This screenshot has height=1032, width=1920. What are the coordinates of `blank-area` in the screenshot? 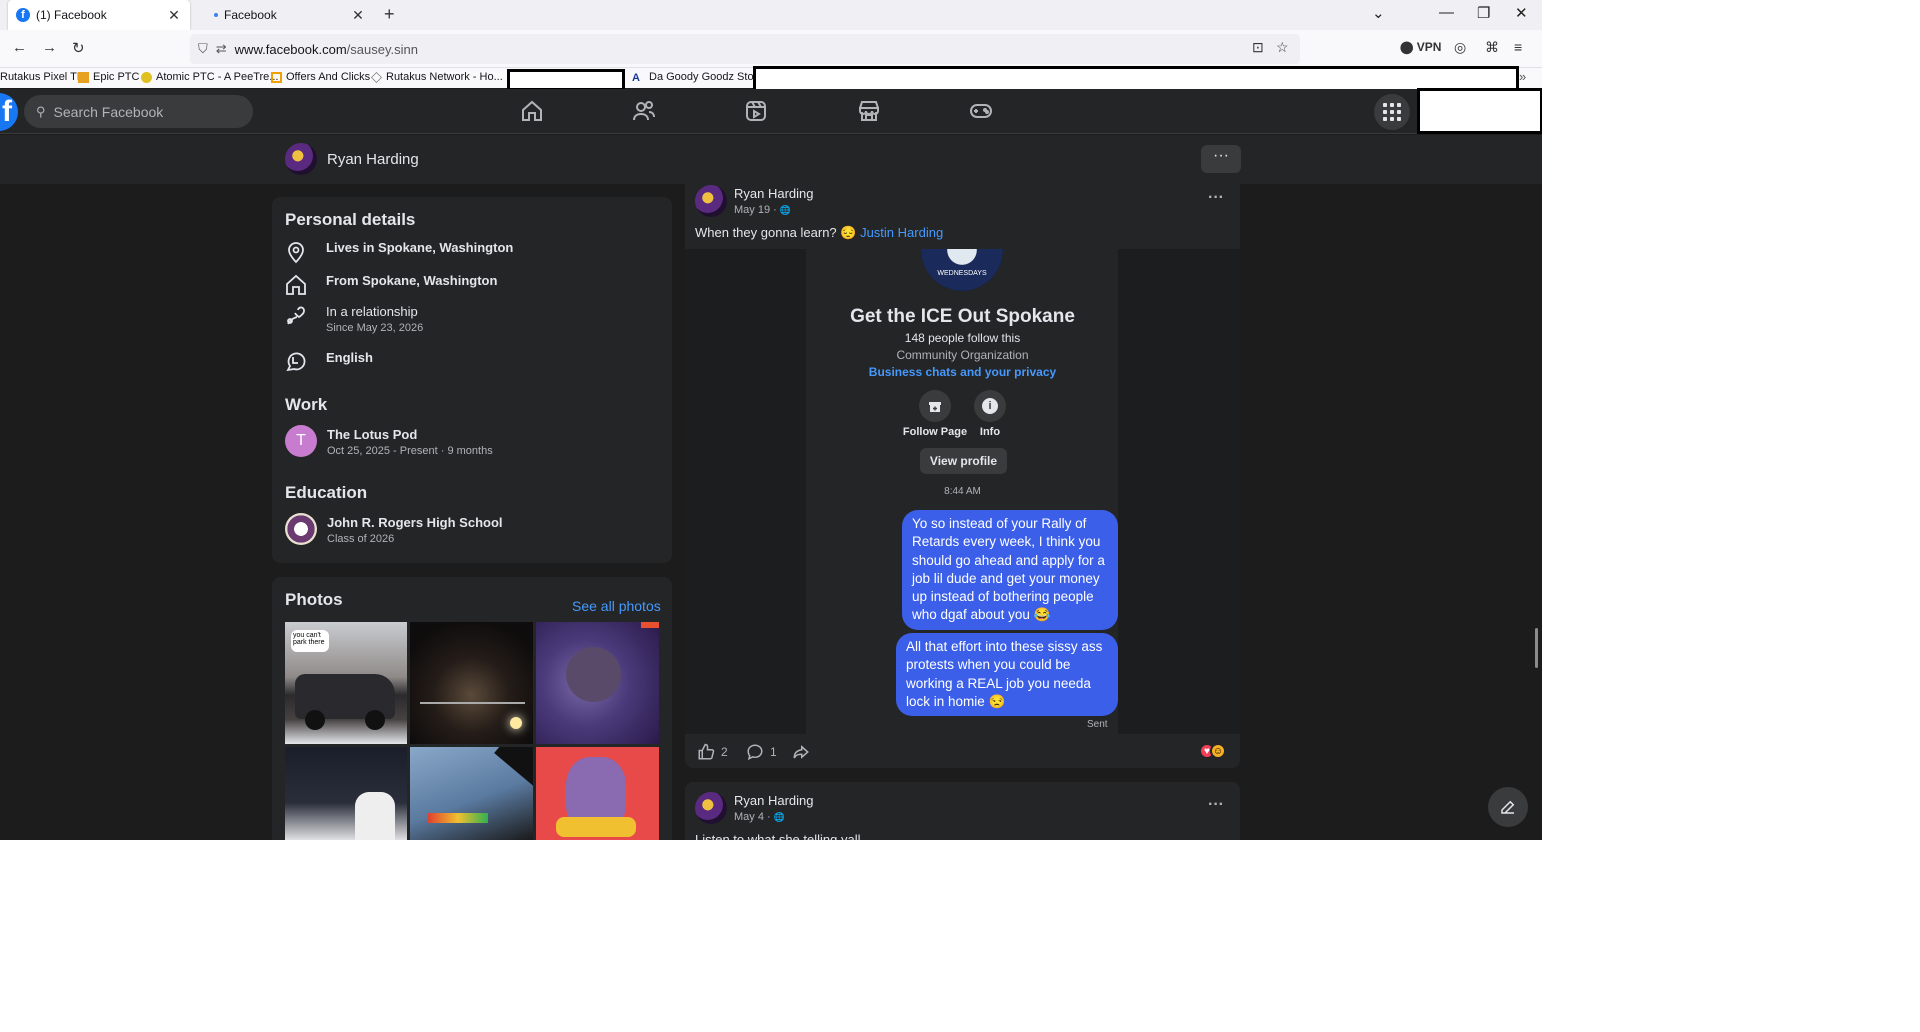 It's located at (771, 936).